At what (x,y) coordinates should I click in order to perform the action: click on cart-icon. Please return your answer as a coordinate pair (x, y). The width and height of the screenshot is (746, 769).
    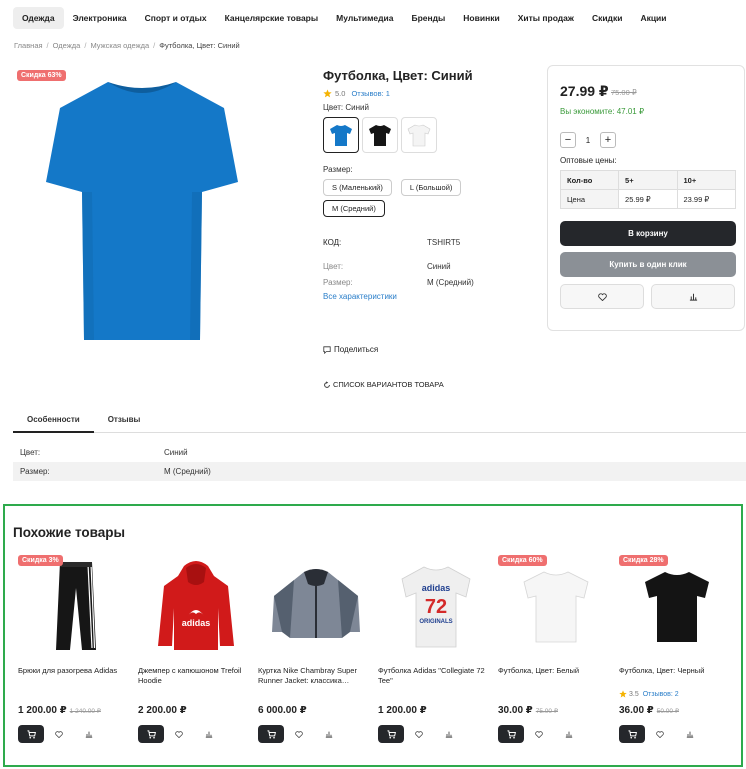
    Looking at the image, I should click on (391, 734).